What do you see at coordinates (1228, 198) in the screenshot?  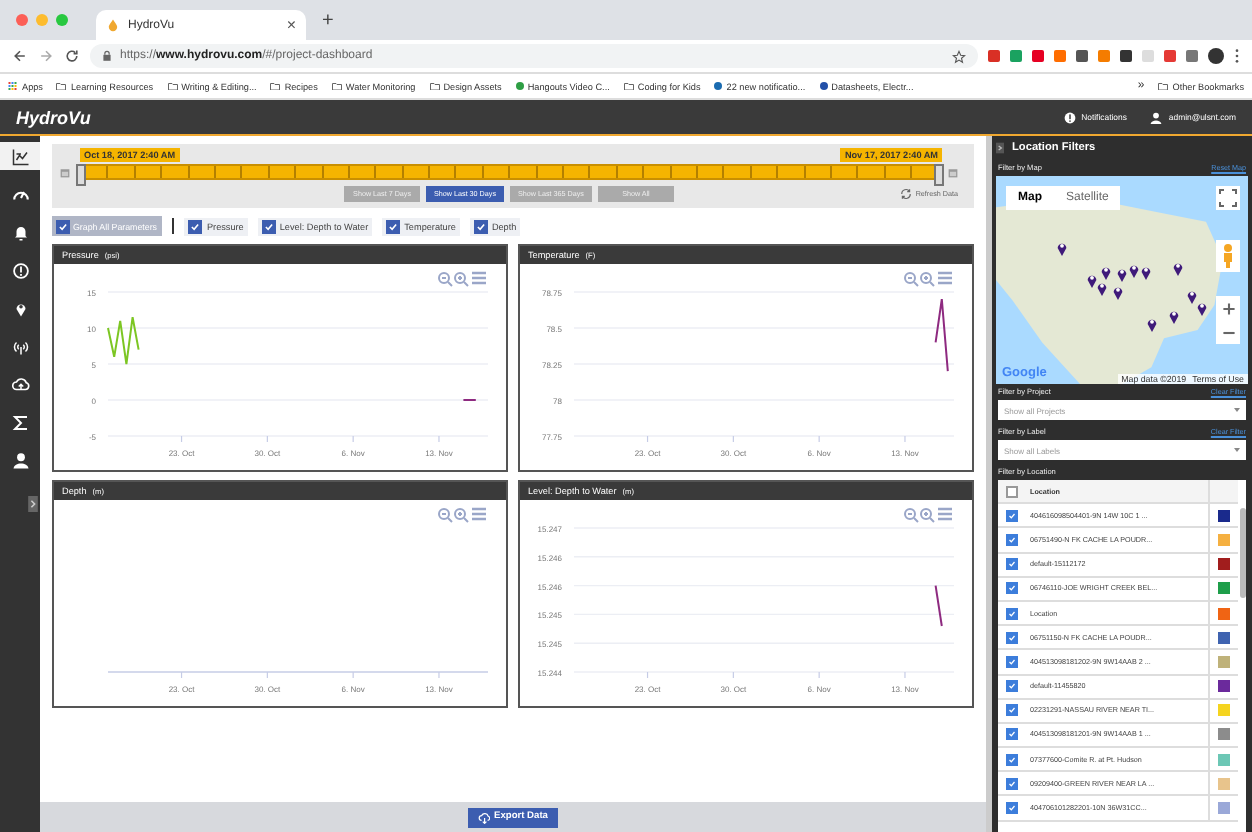 I see `fullscreen-icon` at bounding box center [1228, 198].